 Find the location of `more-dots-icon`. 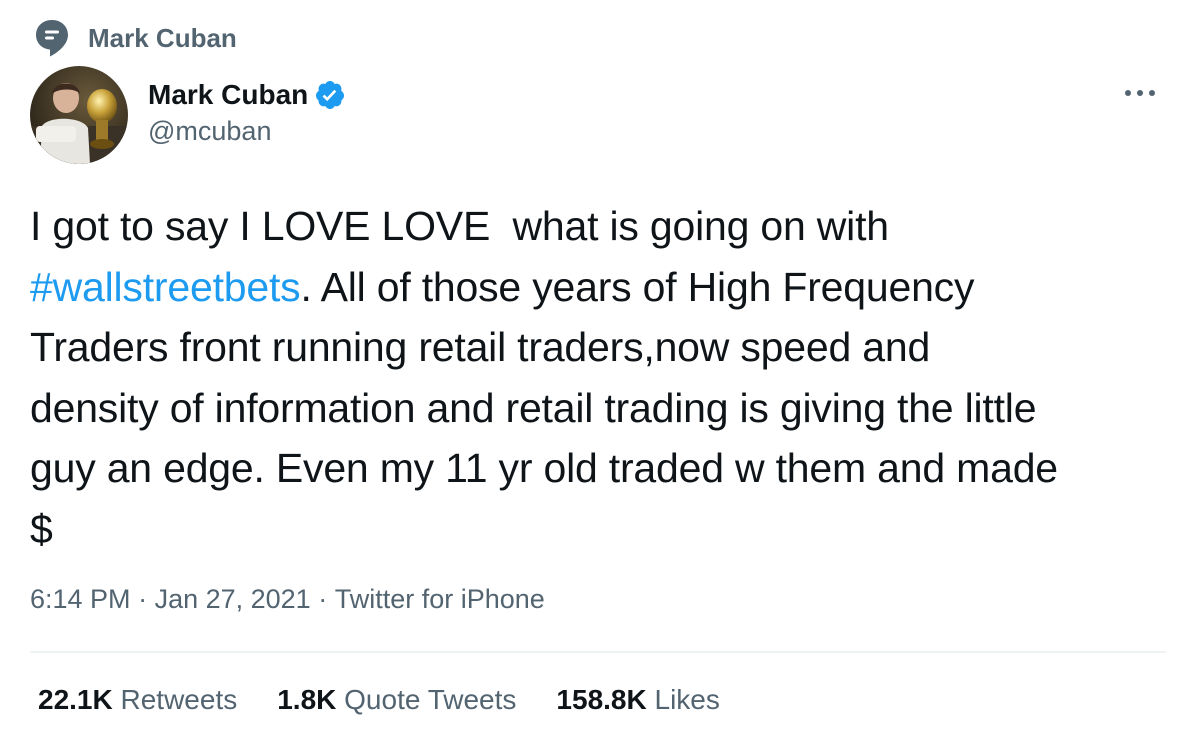

more-dots-icon is located at coordinates (1140, 93).